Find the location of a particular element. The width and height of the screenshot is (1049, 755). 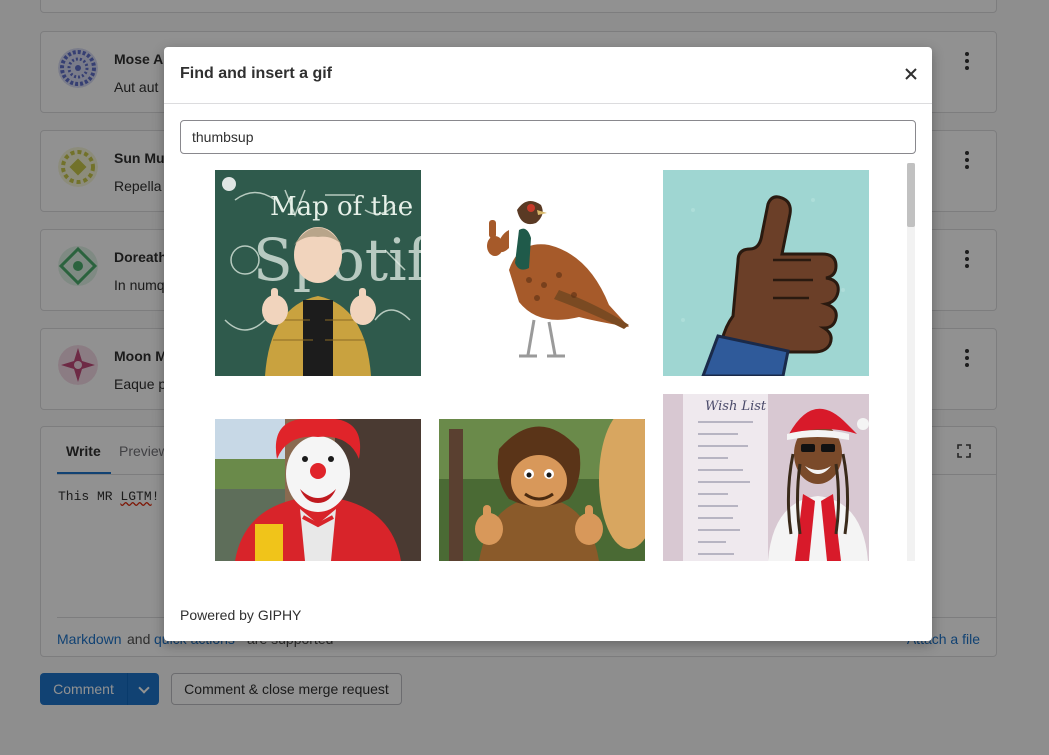

powered-by-giphy: Powered by GIPHY is located at coordinates (241, 615).